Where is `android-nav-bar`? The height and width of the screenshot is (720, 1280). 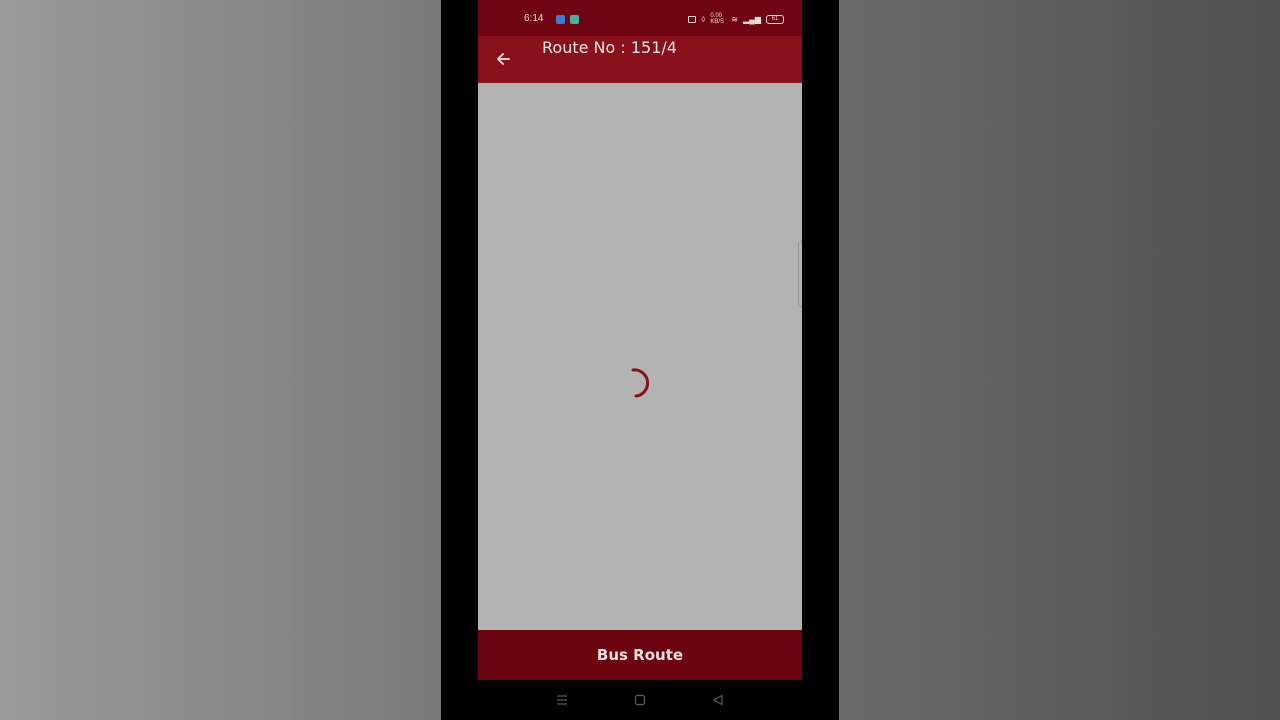 android-nav-bar is located at coordinates (640, 700).